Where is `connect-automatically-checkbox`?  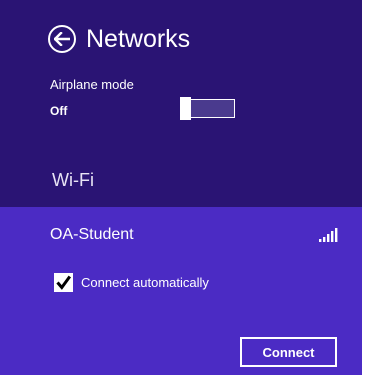 connect-automatically-checkbox is located at coordinates (63, 282).